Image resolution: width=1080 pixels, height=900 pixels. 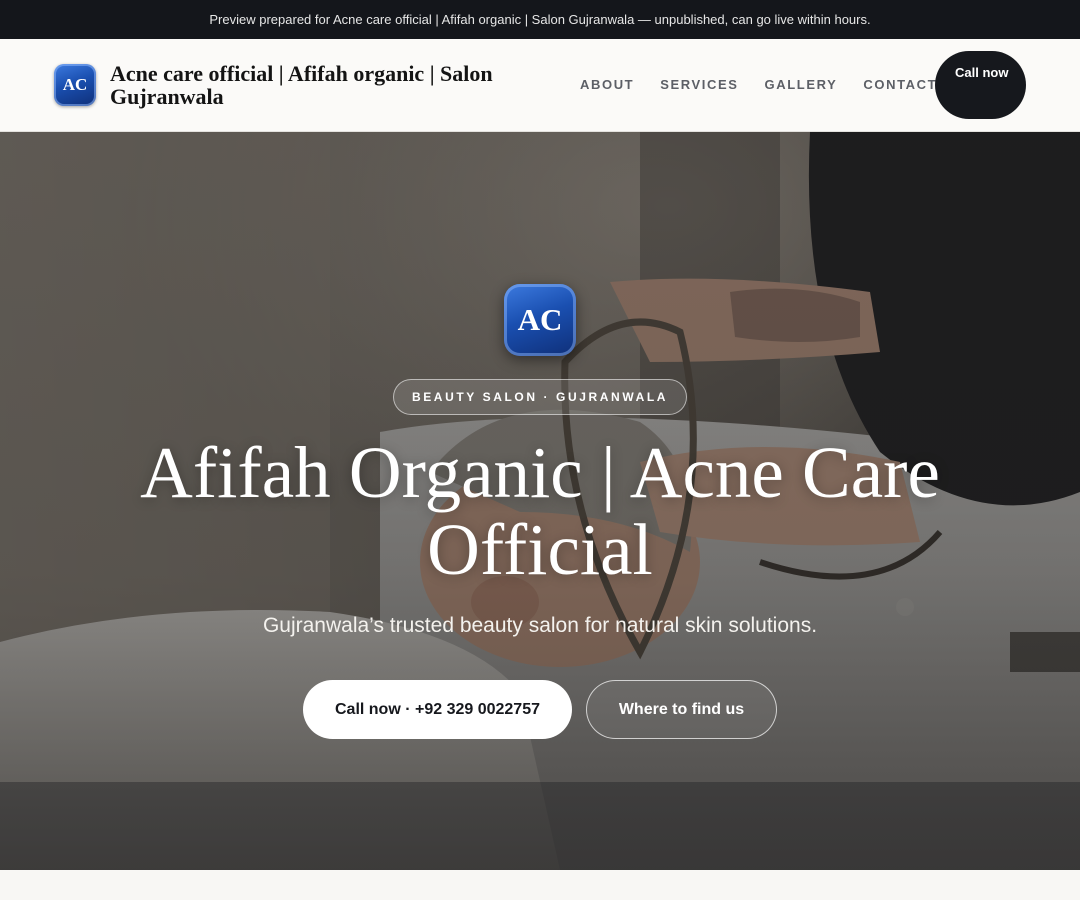 I want to click on find-us-button: Where to find us, so click(x=681, y=709).